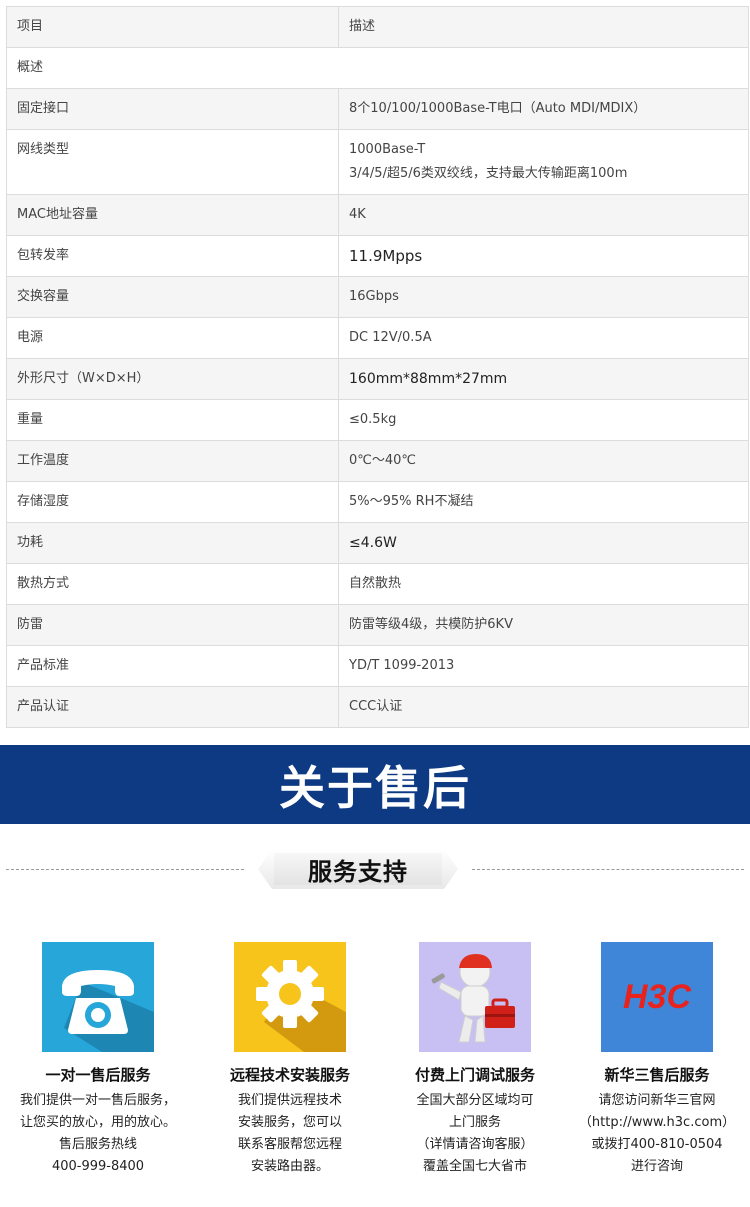  Describe the element at coordinates (172, 162) in the screenshot. I see `row-label: 网线类型` at that location.